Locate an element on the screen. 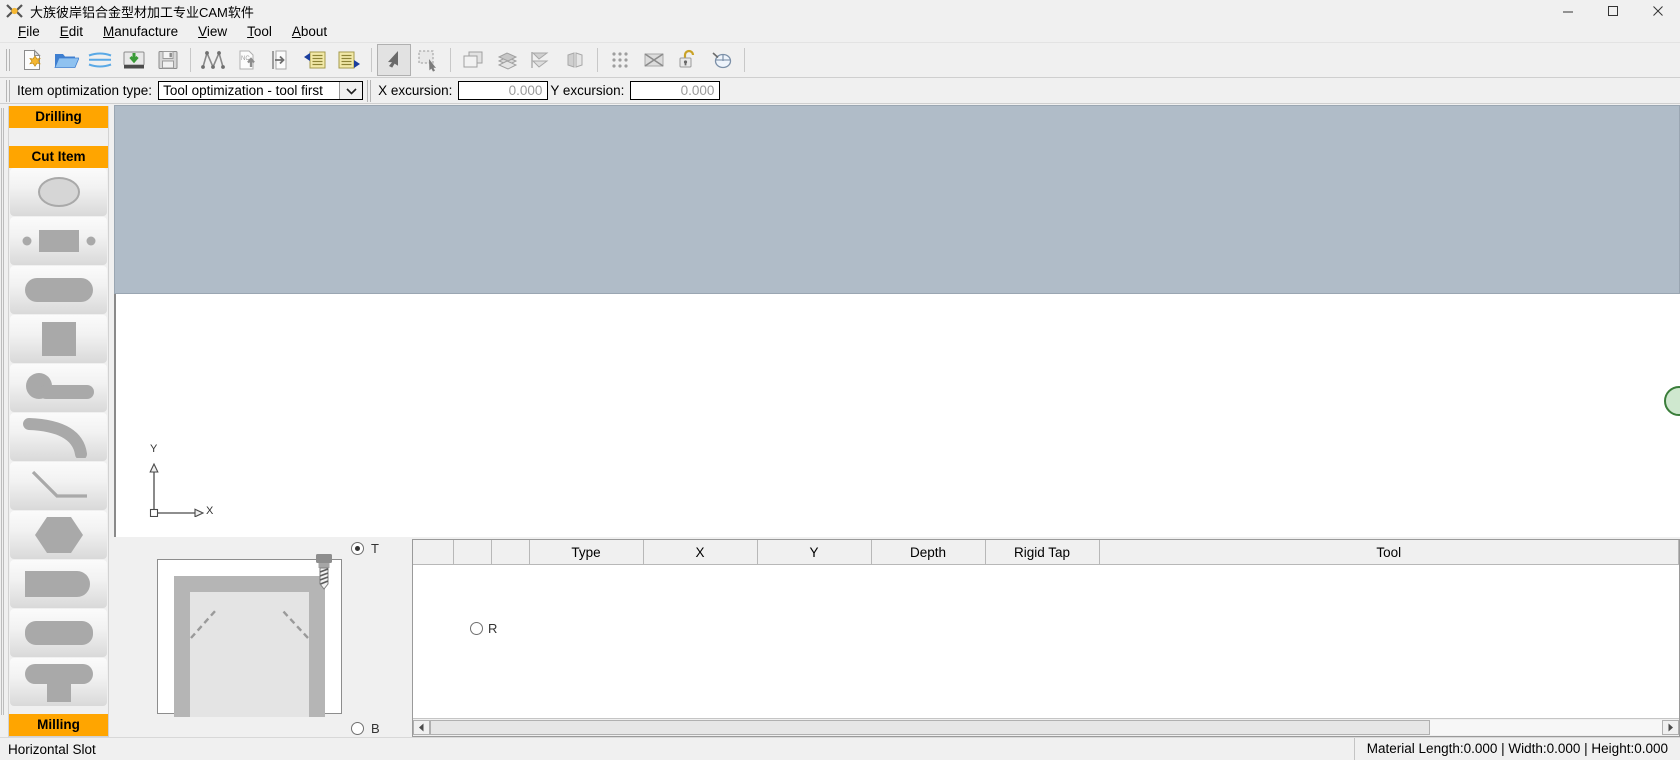  table-col-depth: Depth is located at coordinates (928, 552).